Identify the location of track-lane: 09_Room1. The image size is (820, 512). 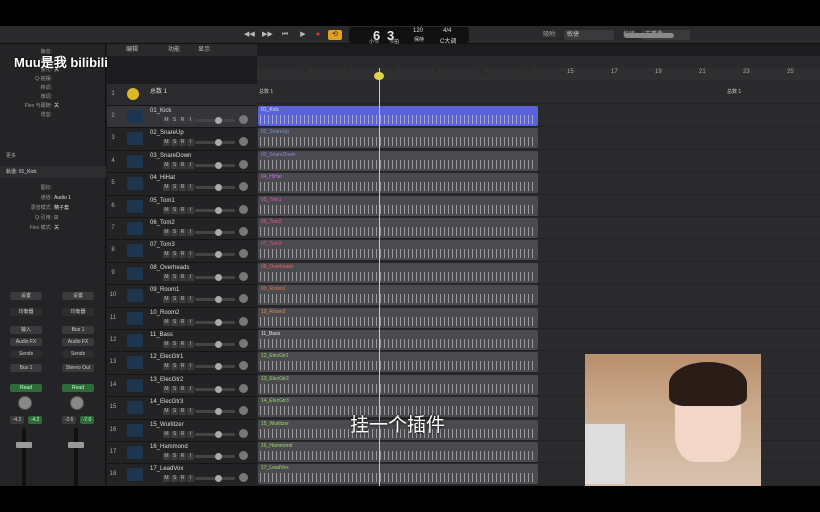
(538, 295).